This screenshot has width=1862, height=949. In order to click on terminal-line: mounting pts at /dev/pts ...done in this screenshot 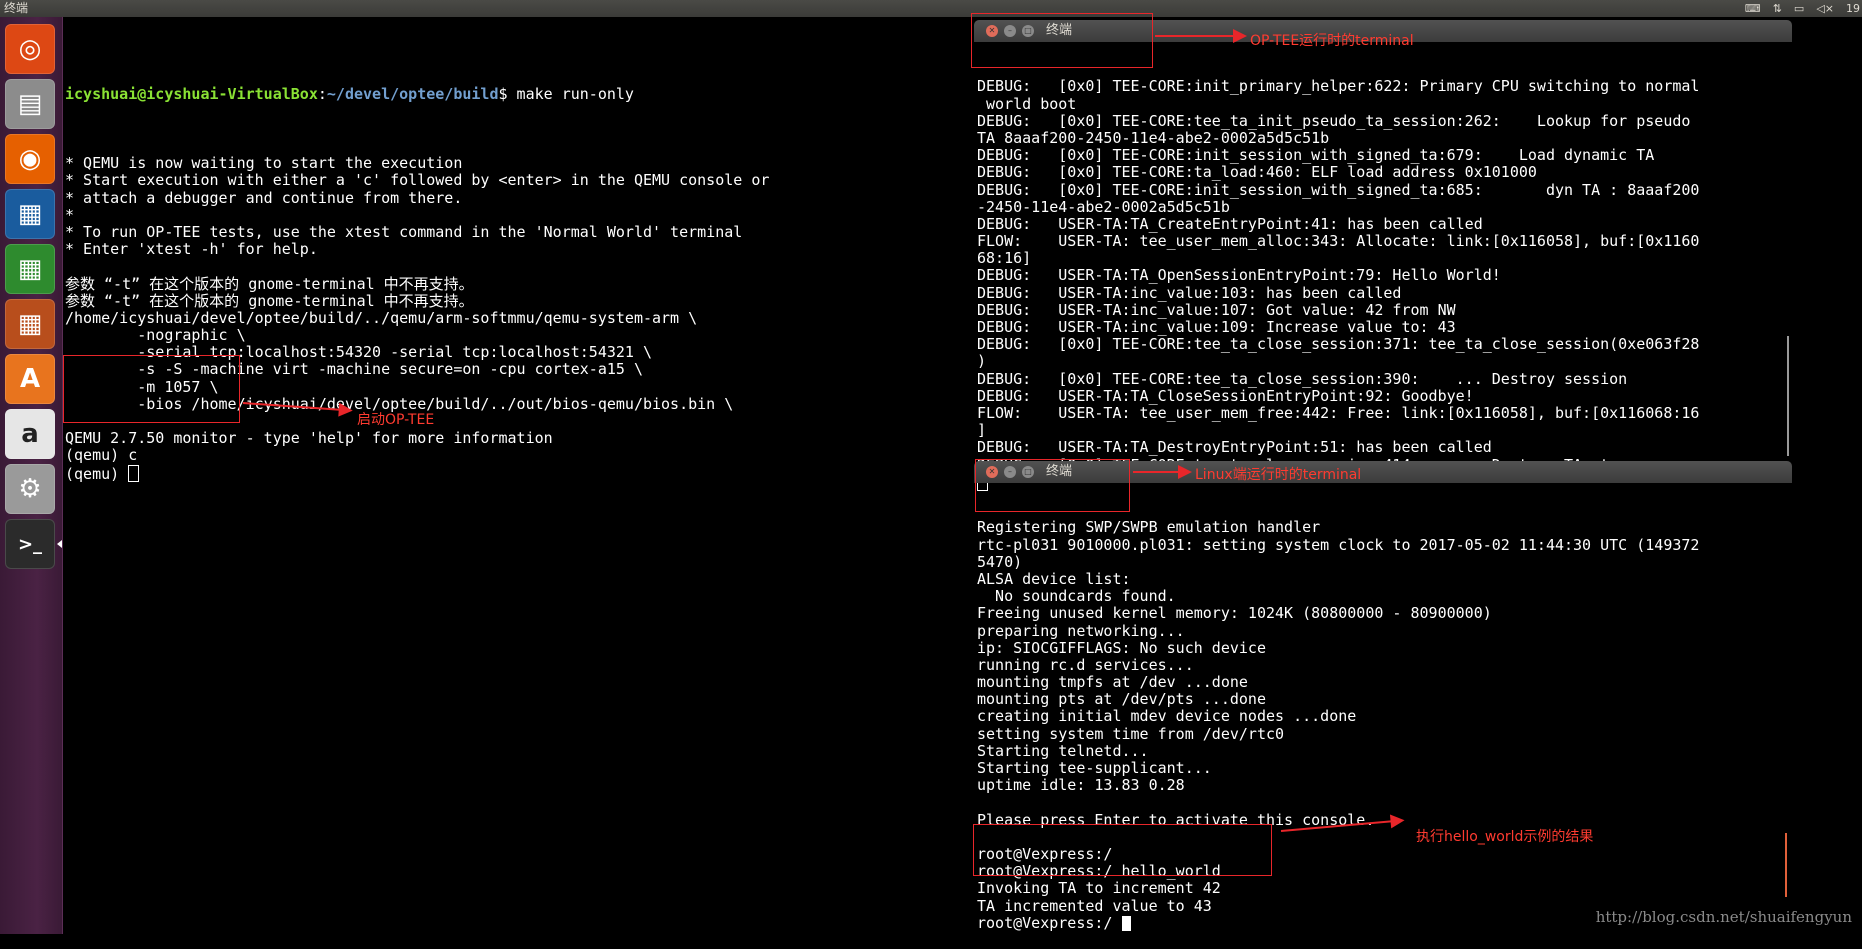, I will do `click(1121, 699)`.